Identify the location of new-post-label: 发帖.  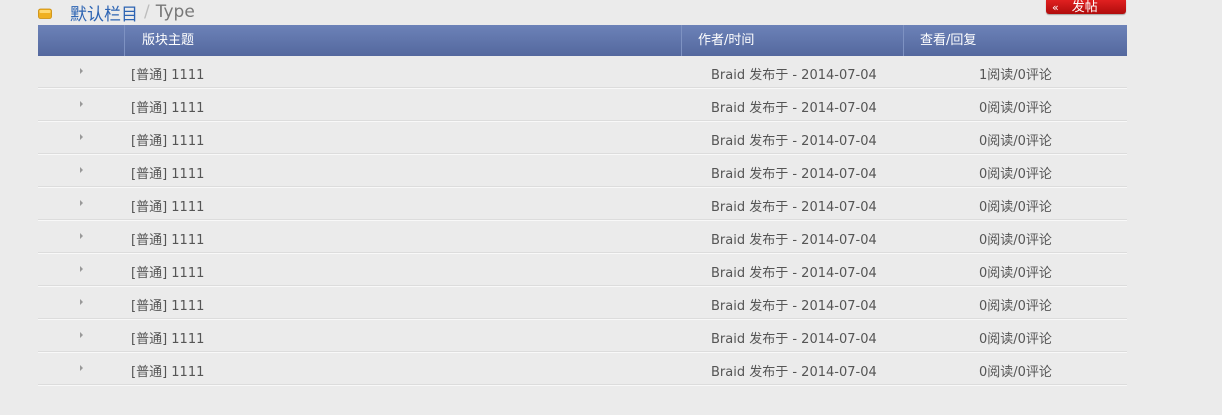
(1084, 7).